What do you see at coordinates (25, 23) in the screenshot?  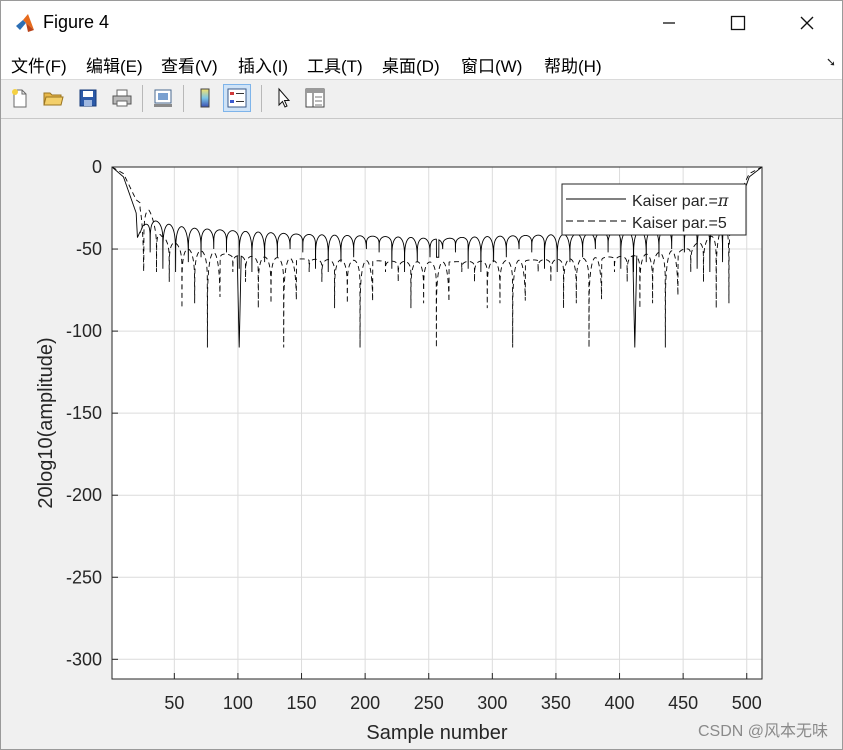 I see `matlab-logo-icon` at bounding box center [25, 23].